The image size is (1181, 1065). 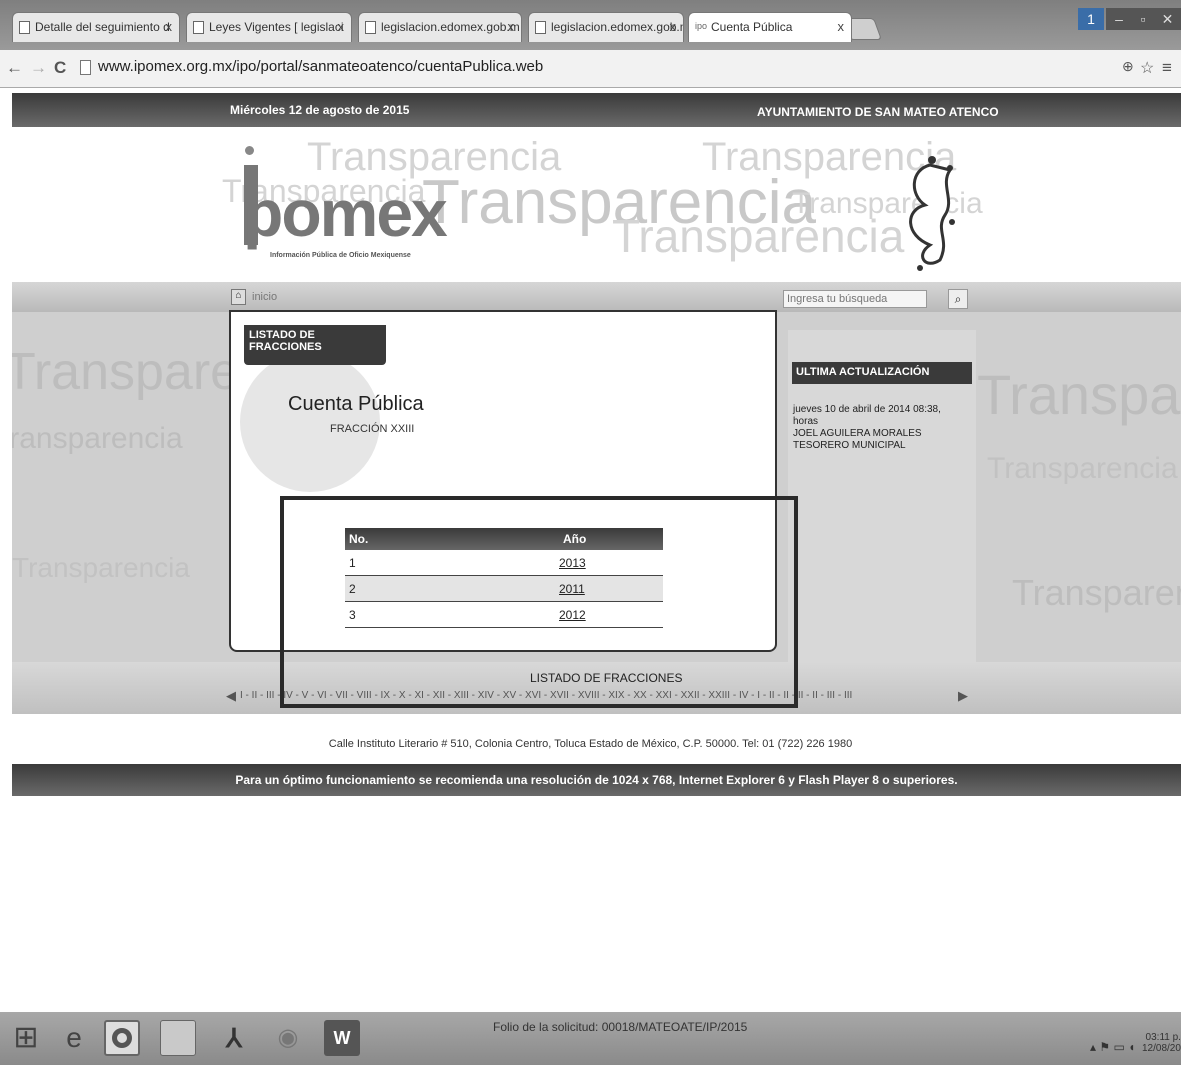 I want to click on window-badge: 1, so click(x=1091, y=19).